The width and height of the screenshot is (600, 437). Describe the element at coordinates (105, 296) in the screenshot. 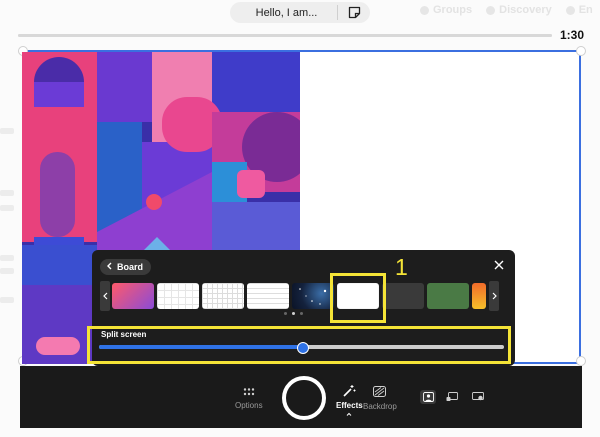

I see `carousel-prev-button` at that location.